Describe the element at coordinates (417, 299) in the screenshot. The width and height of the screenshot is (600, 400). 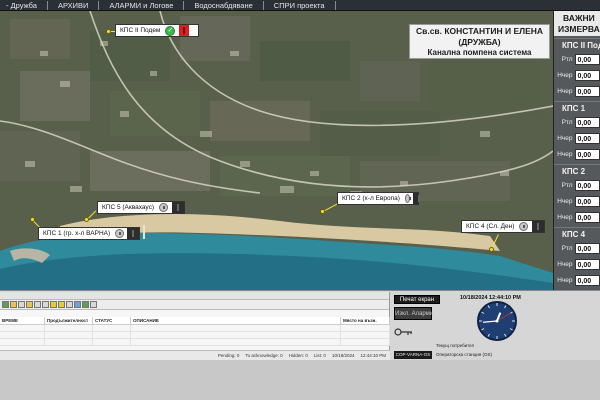
I see `print-screen-button: Печат екран` at that location.